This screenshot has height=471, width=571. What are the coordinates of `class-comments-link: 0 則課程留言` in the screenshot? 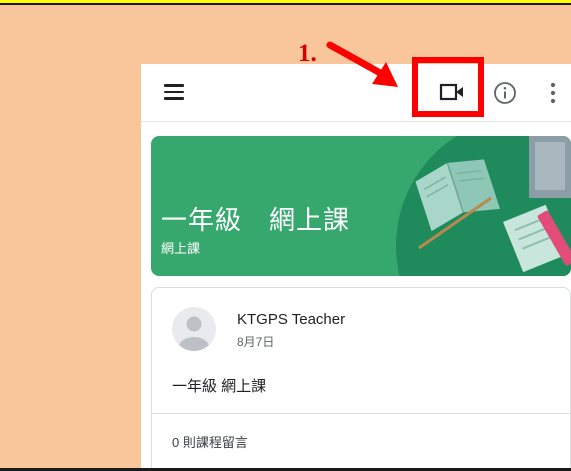 It's located at (210, 441).